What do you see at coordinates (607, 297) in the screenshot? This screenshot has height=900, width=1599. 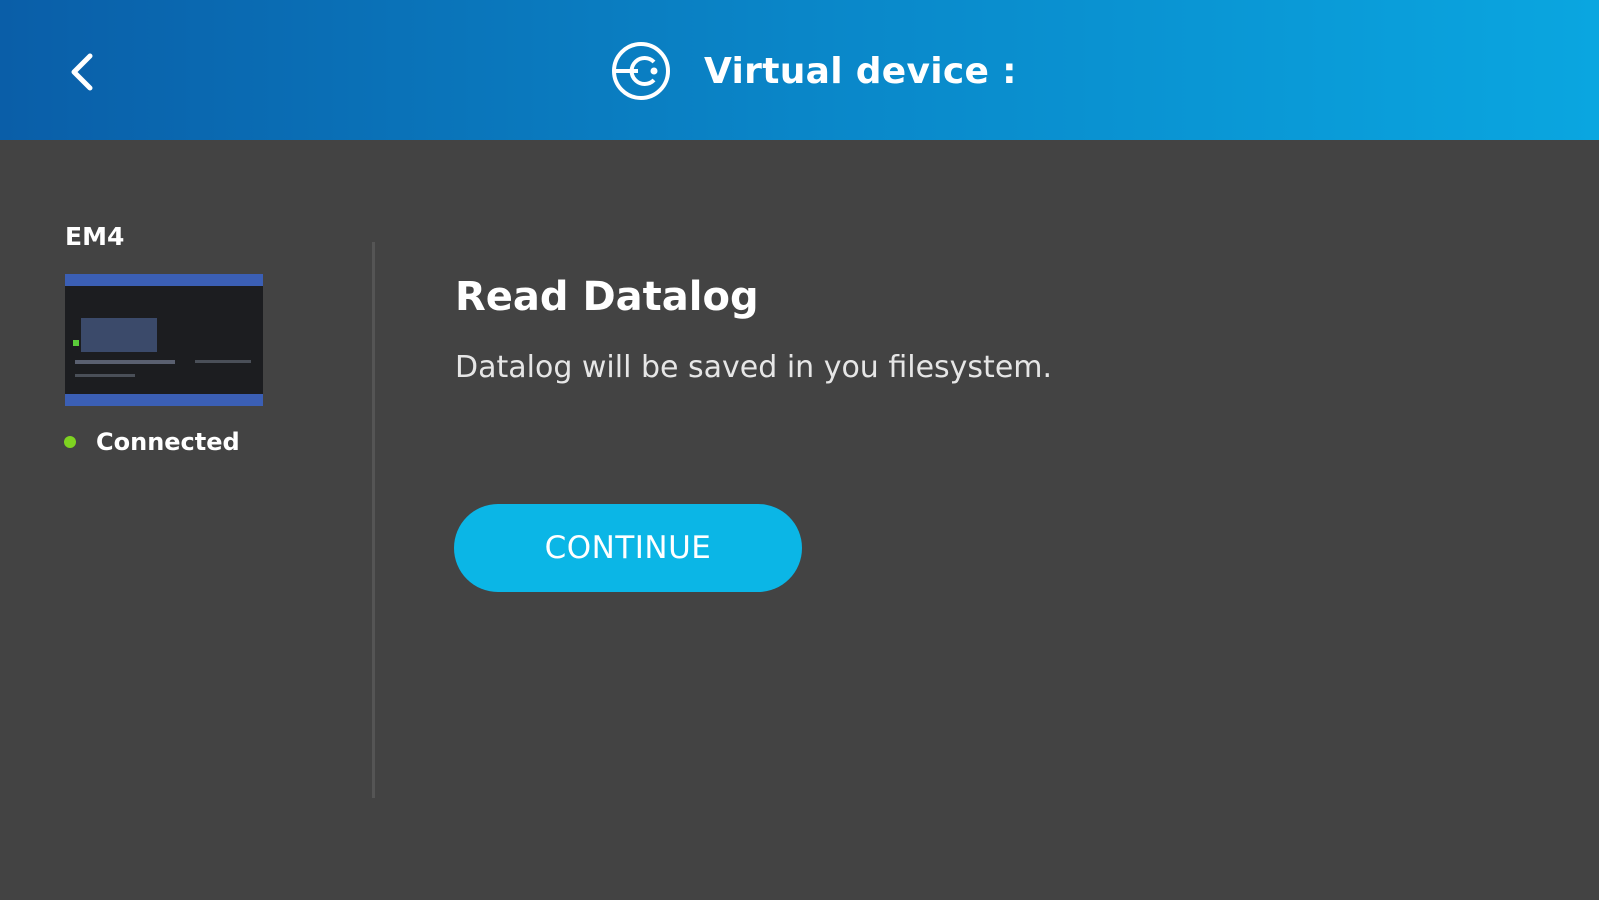 I see `section-title: Read Datalog` at bounding box center [607, 297].